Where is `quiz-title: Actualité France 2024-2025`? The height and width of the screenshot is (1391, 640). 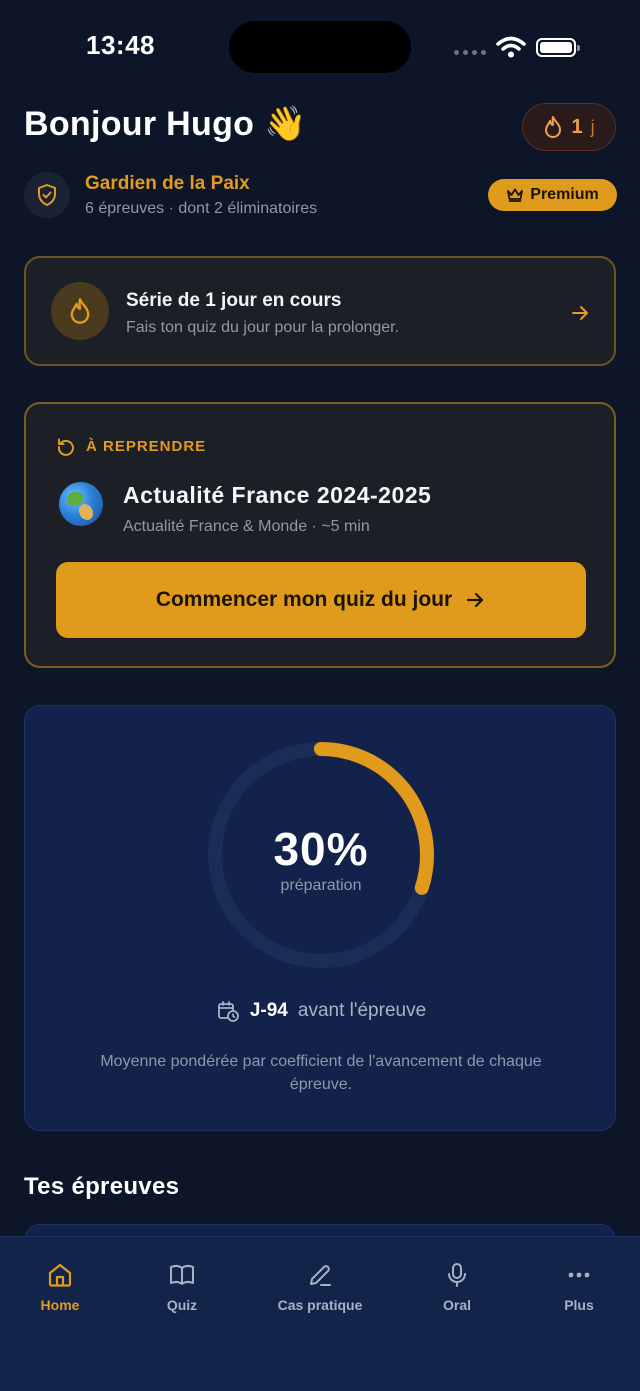 quiz-title: Actualité France 2024-2025 is located at coordinates (277, 495).